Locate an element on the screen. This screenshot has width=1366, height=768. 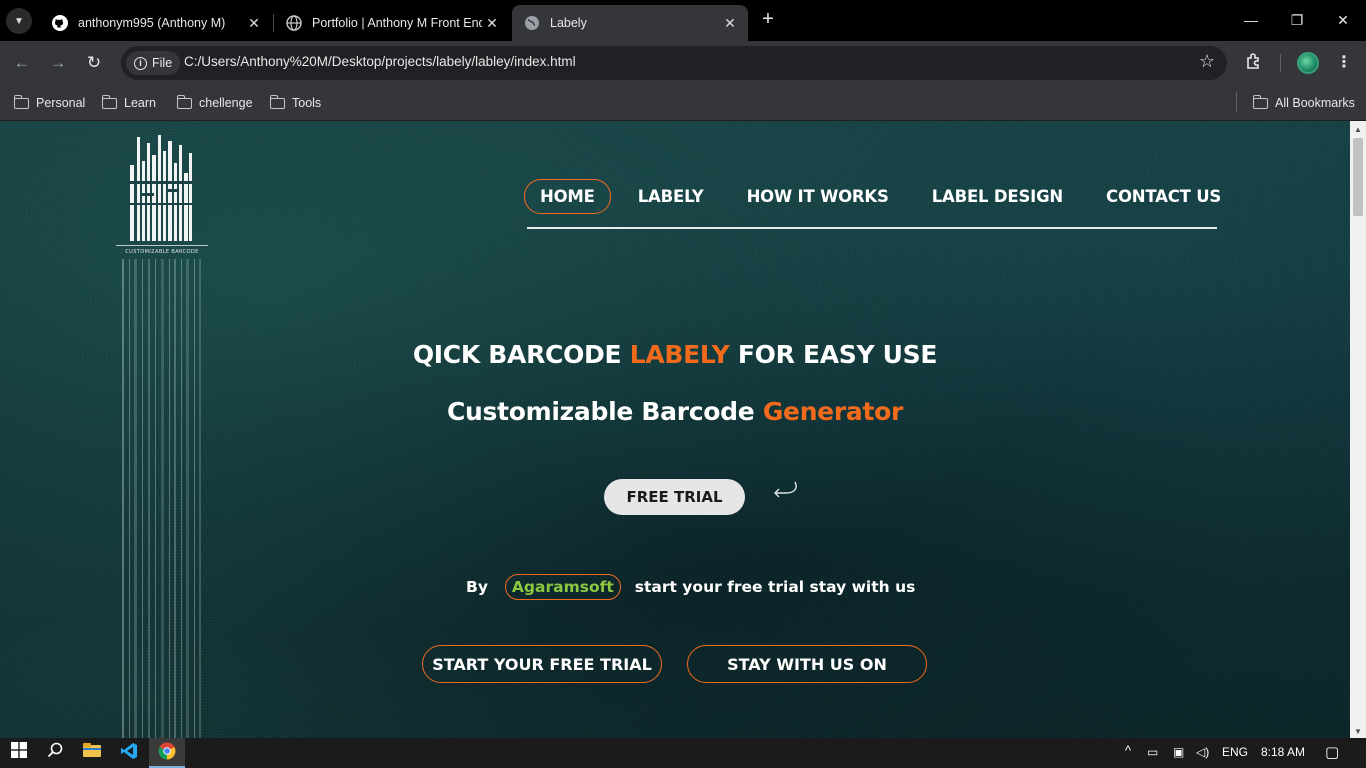
file-explorer-icon is located at coordinates (92, 753).